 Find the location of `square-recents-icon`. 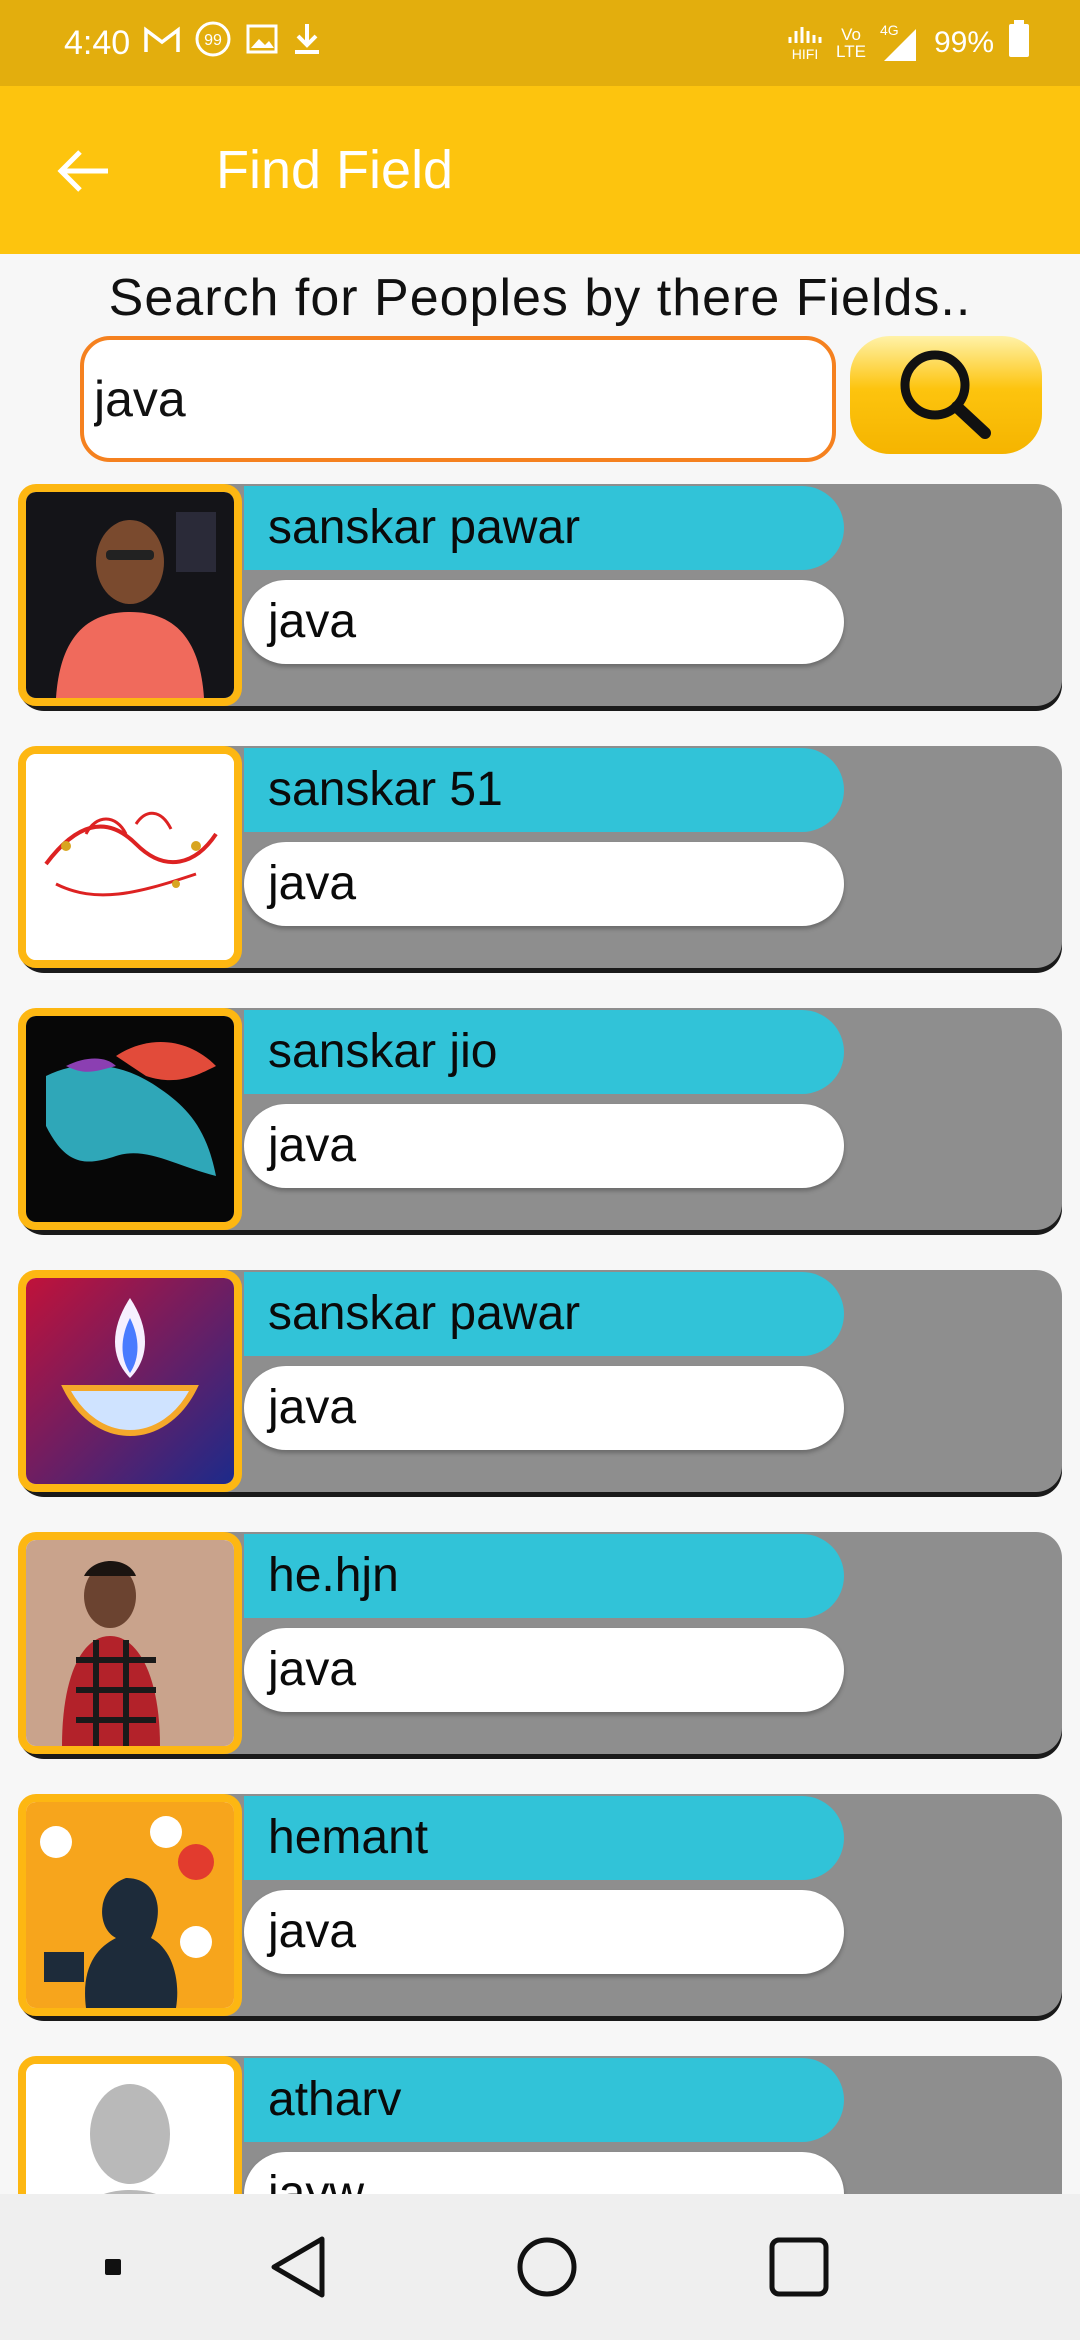

square-recents-icon is located at coordinates (799, 2267).